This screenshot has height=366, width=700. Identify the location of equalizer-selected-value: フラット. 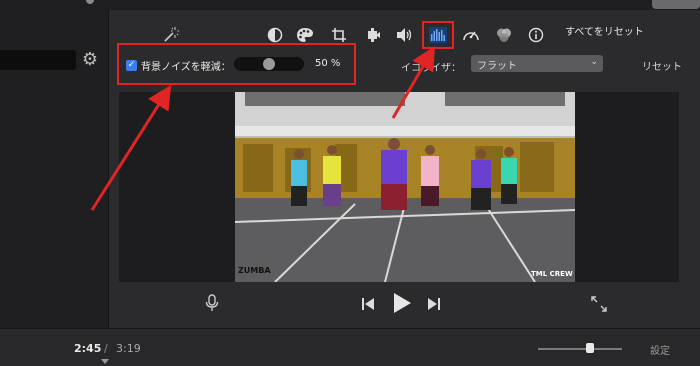
(497, 66).